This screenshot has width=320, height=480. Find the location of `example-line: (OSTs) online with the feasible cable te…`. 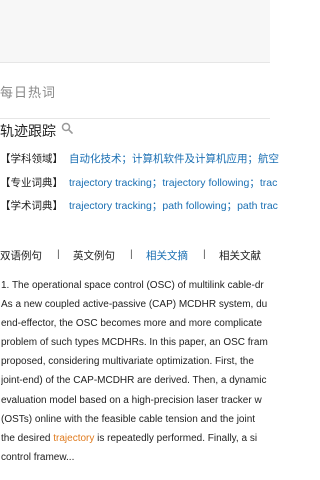

example-line: (OSTs) online with the feasible cable te… is located at coordinates (128, 419).